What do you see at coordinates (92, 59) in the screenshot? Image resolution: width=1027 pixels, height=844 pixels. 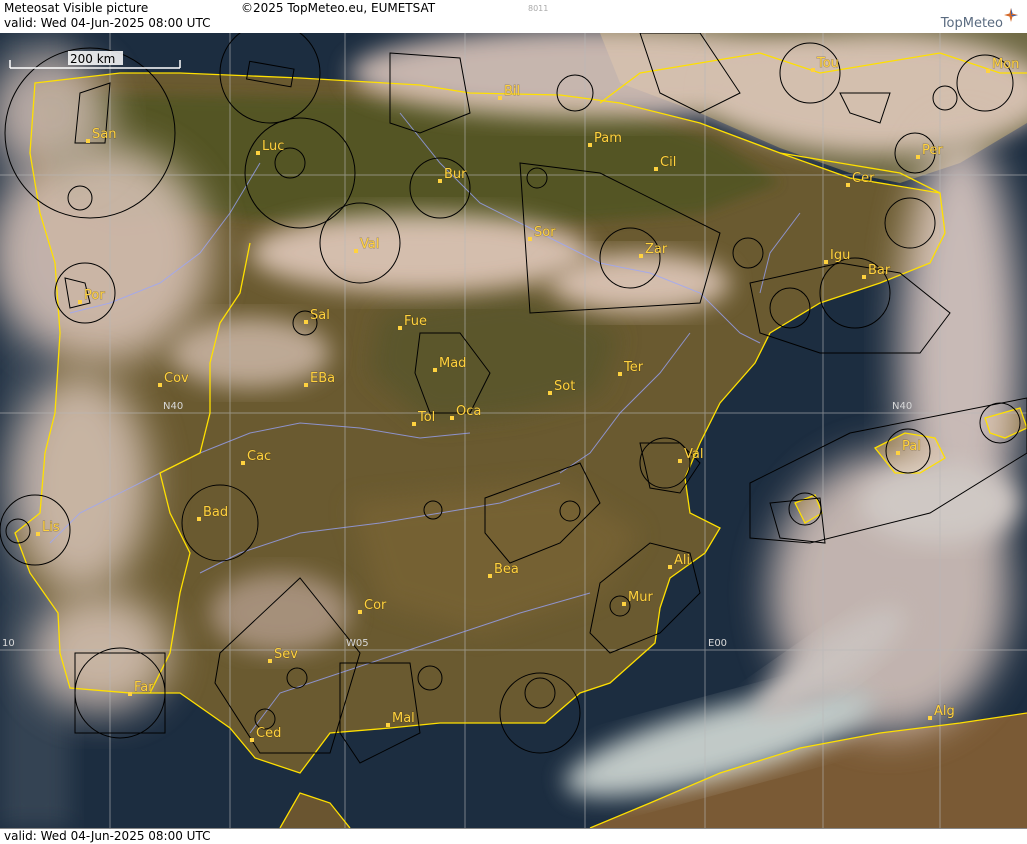 I see `scale-label: 200 km` at bounding box center [92, 59].